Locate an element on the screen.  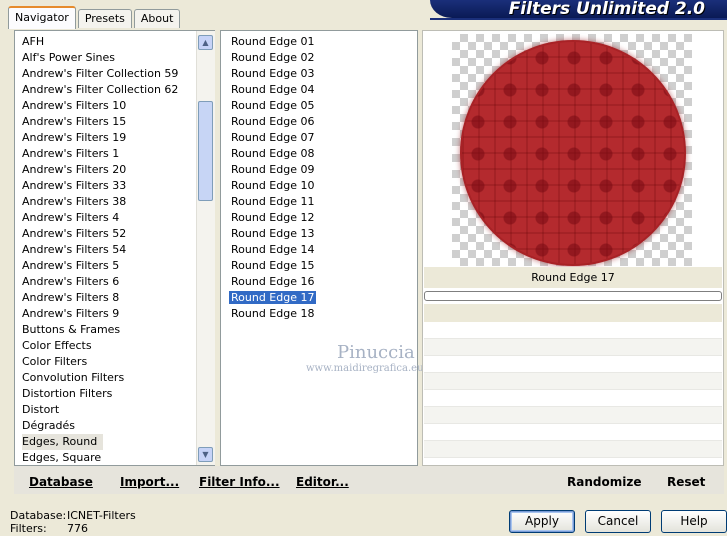
effect-item: Round Edge 12 is located at coordinates (321, 218).